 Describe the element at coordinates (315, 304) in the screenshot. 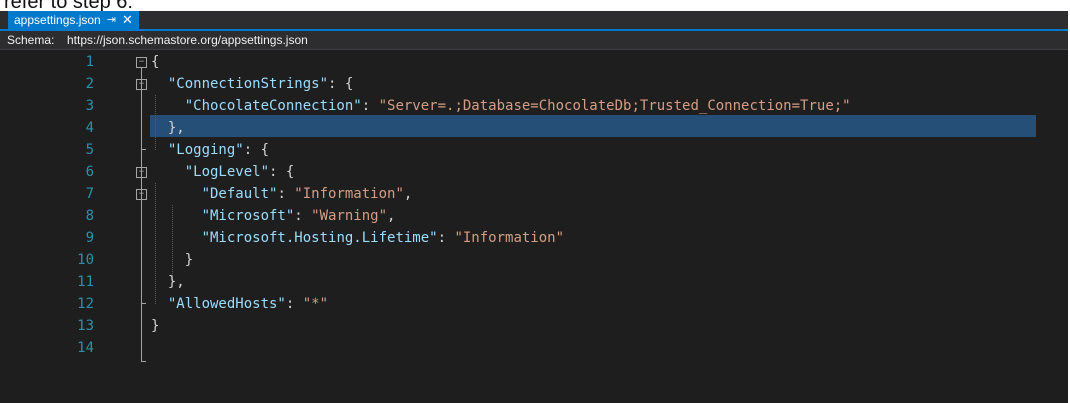

I see `json-string: "*"` at that location.